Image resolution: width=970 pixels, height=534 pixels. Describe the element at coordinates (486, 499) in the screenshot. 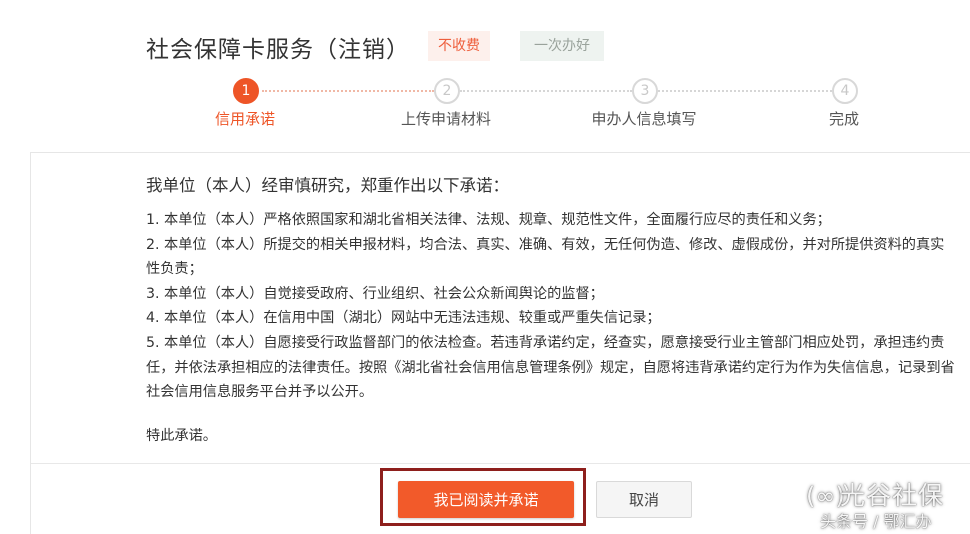

I see `read-and-commit-button: 我已阅读并承诺` at that location.